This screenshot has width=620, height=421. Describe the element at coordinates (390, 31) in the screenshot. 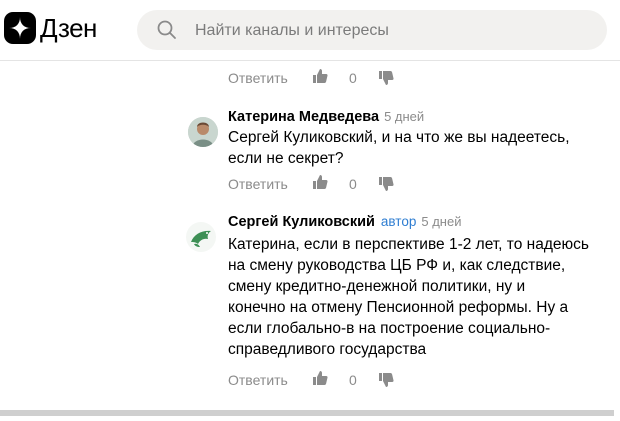

I see `search-input` at that location.